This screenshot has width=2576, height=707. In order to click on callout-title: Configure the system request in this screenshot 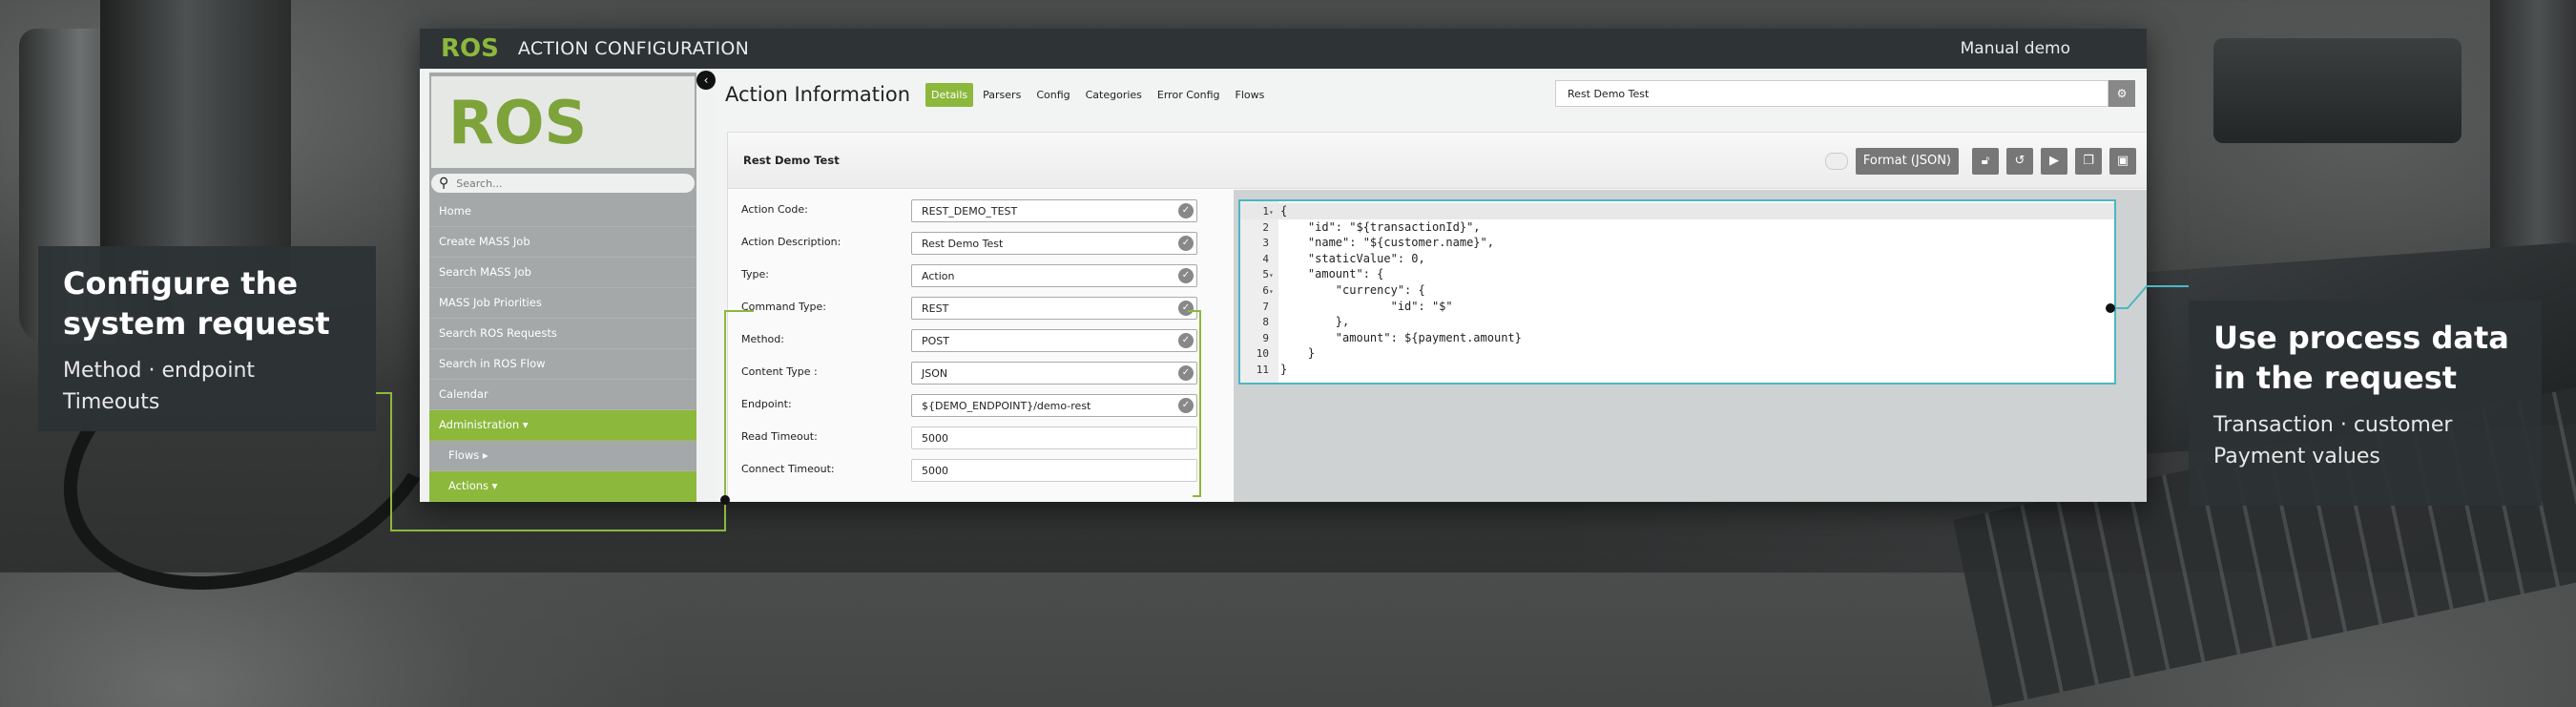, I will do `click(196, 304)`.